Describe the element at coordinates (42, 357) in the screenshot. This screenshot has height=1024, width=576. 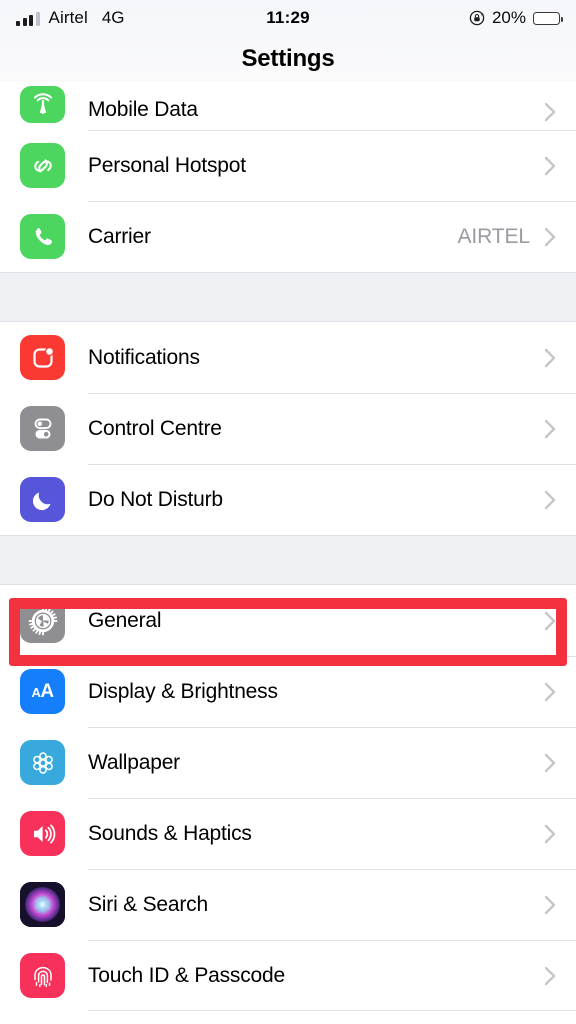
I see `notifications-icon` at that location.